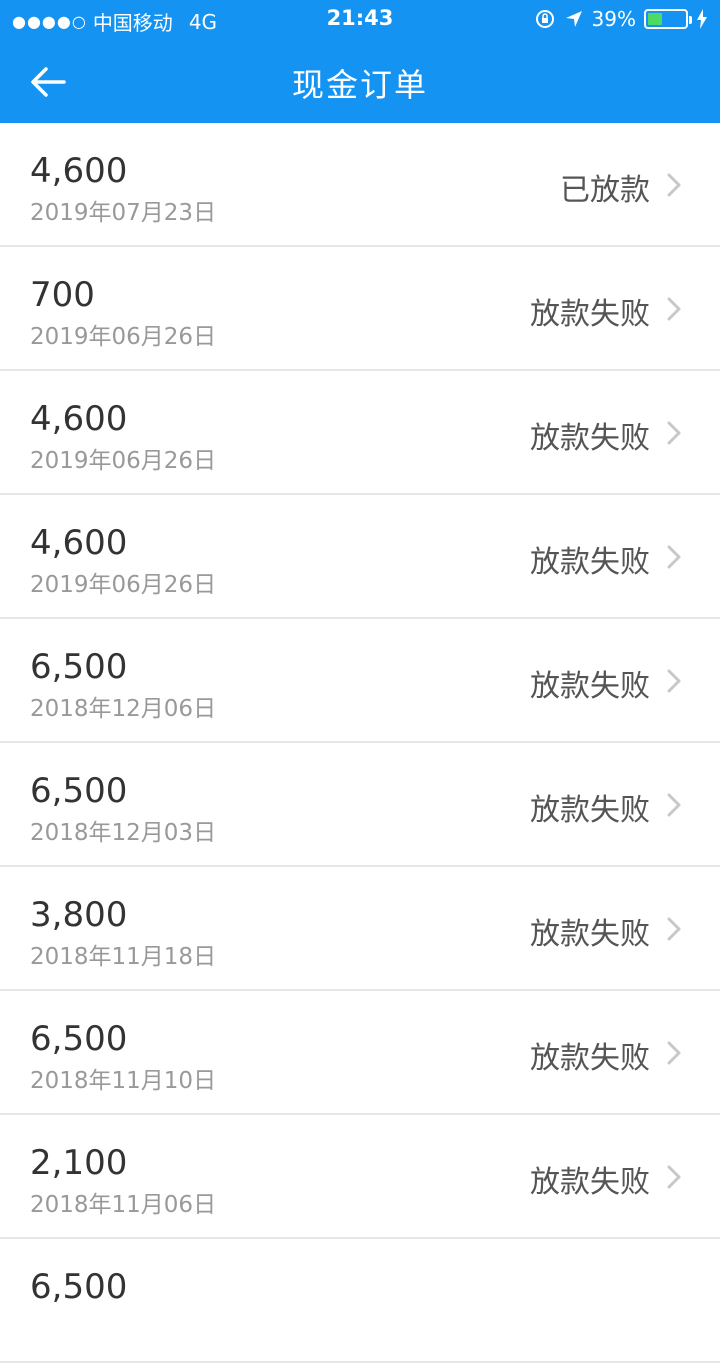  Describe the element at coordinates (123, 213) in the screenshot. I see `order-date: 2019年07月23日` at that location.